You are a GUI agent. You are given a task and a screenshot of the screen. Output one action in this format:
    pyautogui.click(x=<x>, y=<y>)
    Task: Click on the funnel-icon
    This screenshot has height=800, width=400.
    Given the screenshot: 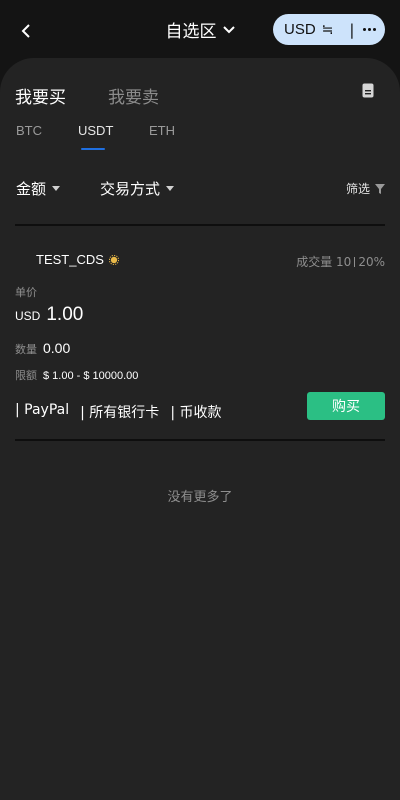 What is the action you would take?
    pyautogui.click(x=380, y=188)
    